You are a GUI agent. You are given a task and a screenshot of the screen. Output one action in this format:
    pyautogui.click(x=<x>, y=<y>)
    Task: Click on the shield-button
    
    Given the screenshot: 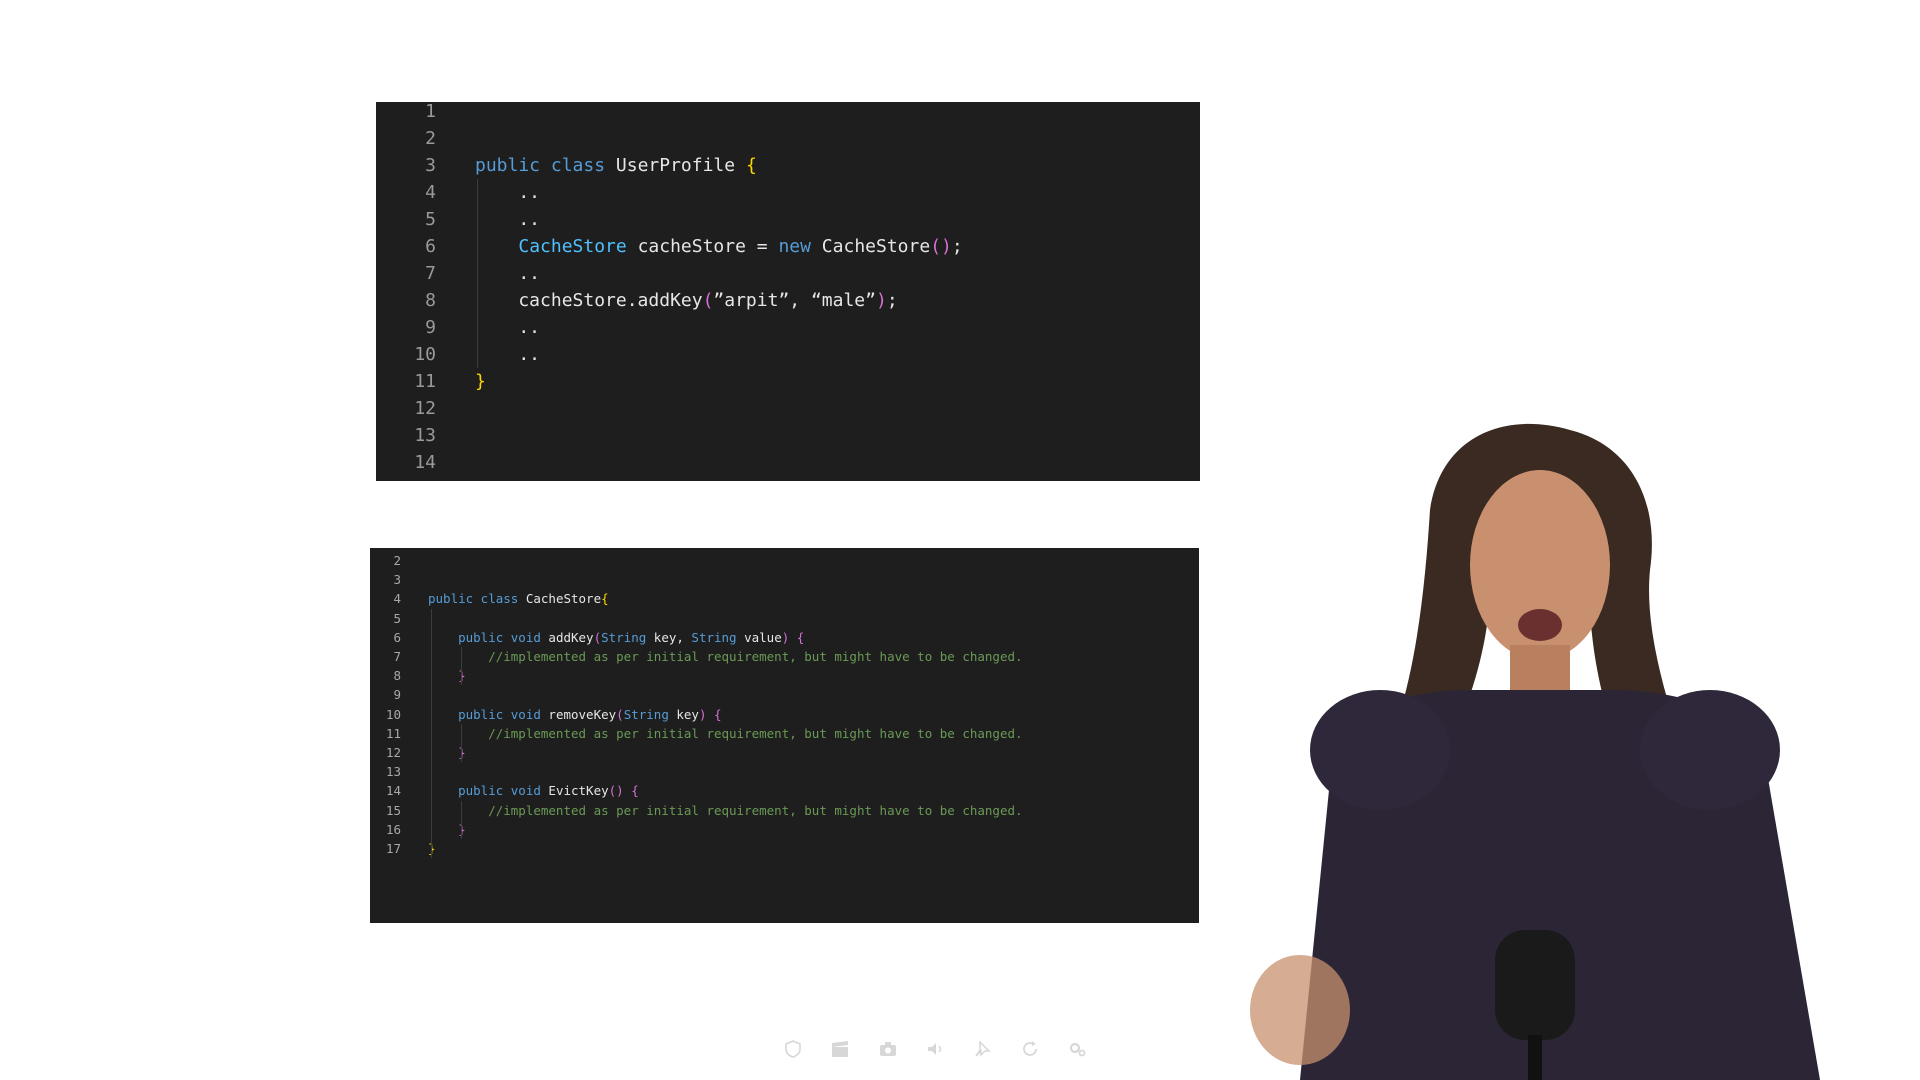 What is the action you would take?
    pyautogui.click(x=793, y=1049)
    